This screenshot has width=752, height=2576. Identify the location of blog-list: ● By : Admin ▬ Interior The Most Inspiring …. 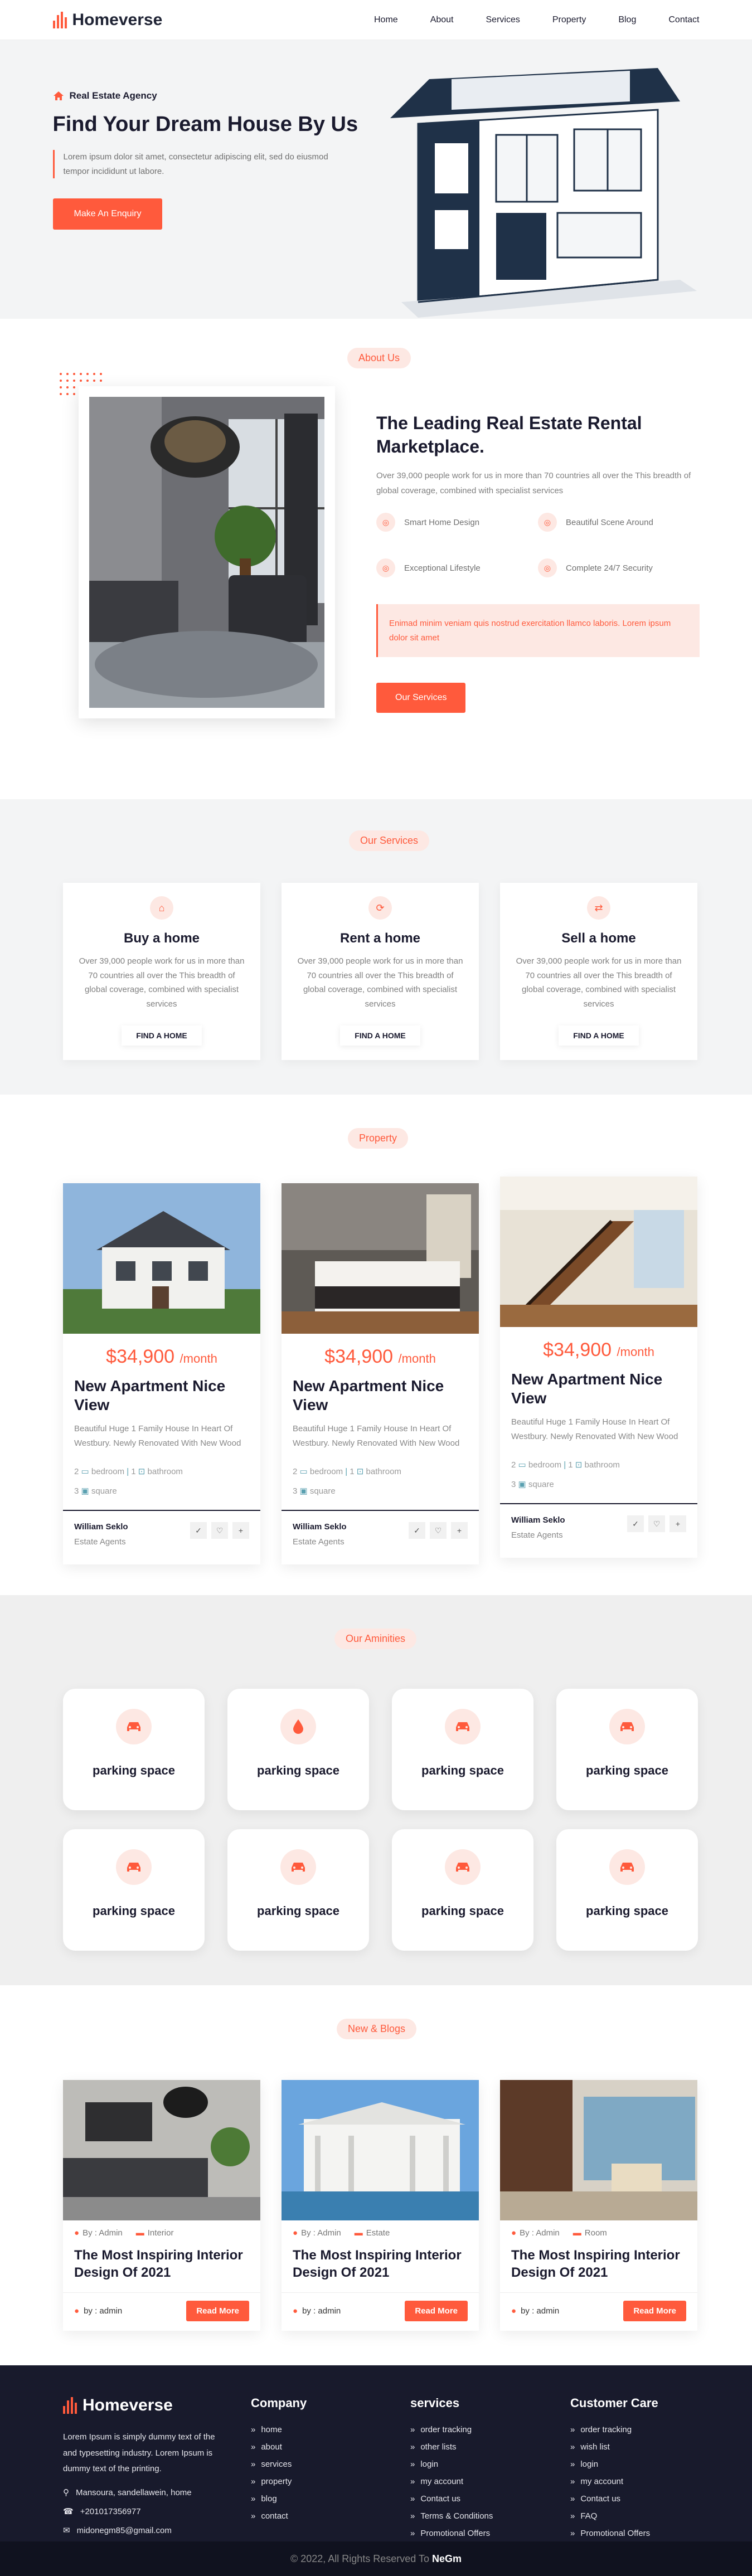
(380, 2205).